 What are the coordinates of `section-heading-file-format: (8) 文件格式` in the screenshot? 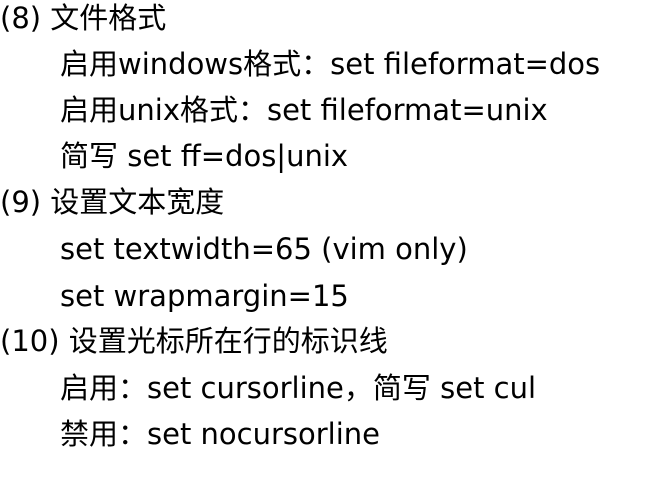 It's located at (83, 18).